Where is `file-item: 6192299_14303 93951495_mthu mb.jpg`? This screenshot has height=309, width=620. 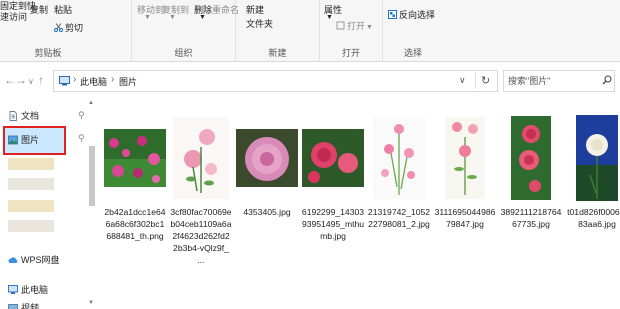
file-item: 6192299_14303 93951495_mthu mb.jpg is located at coordinates (333, 177).